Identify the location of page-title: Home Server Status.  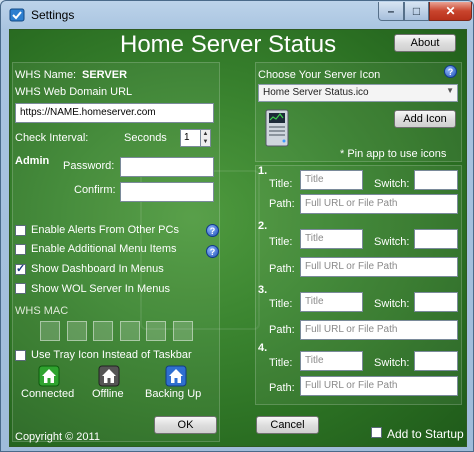
(228, 44).